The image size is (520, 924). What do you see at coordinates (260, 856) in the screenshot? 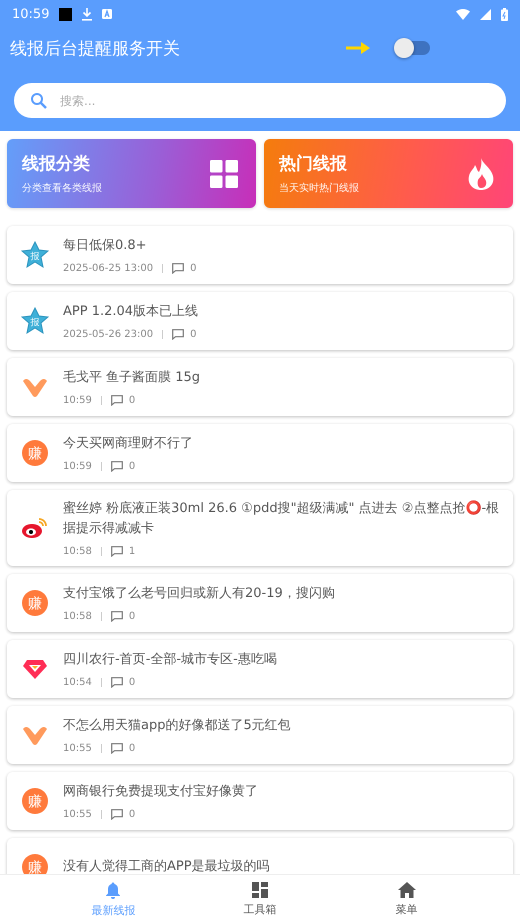
I see `feed-card: 赚 没有人觉得工商的APP是最垃圾的吗` at bounding box center [260, 856].